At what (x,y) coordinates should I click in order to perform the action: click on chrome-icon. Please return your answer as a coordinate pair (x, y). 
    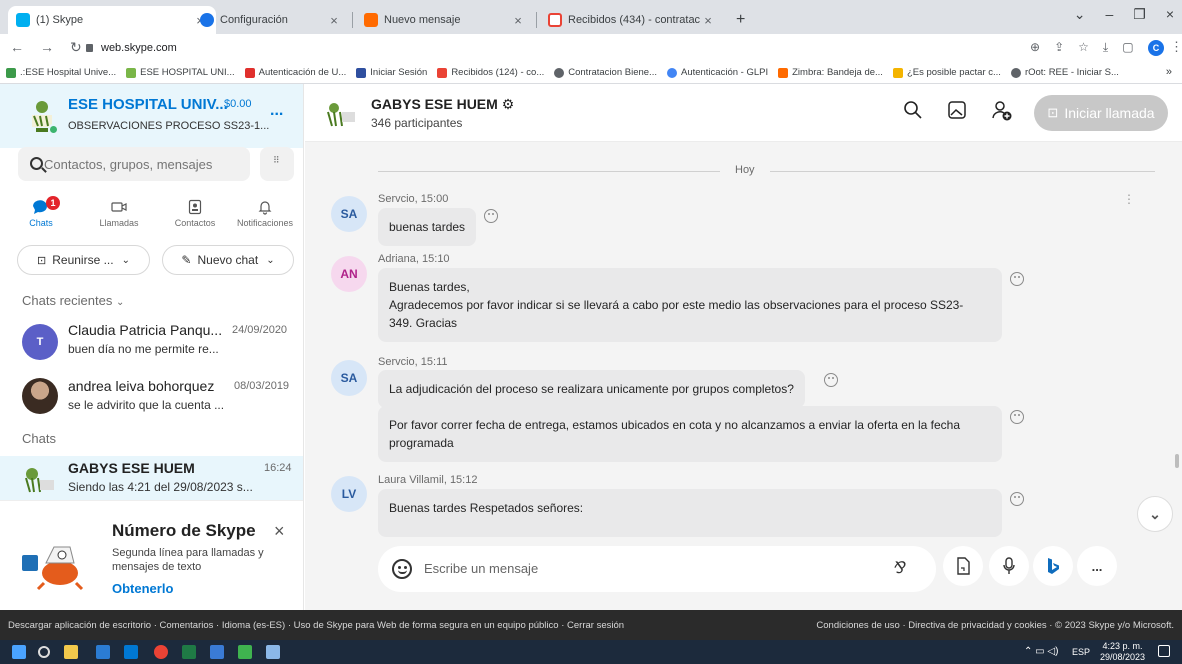
    Looking at the image, I should click on (161, 652).